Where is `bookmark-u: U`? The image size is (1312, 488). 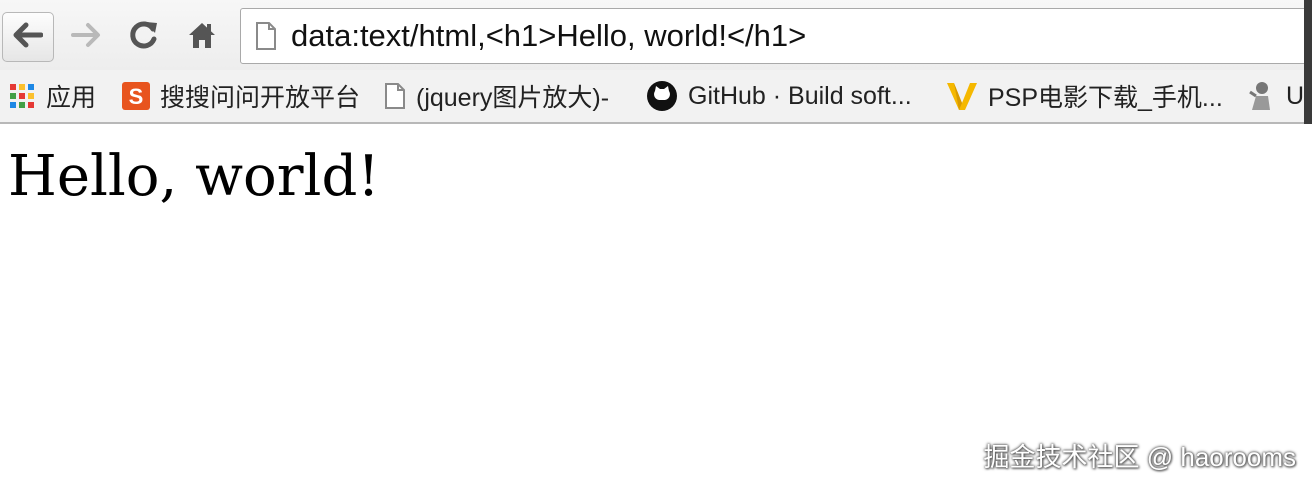
bookmark-u: U is located at coordinates (1275, 96).